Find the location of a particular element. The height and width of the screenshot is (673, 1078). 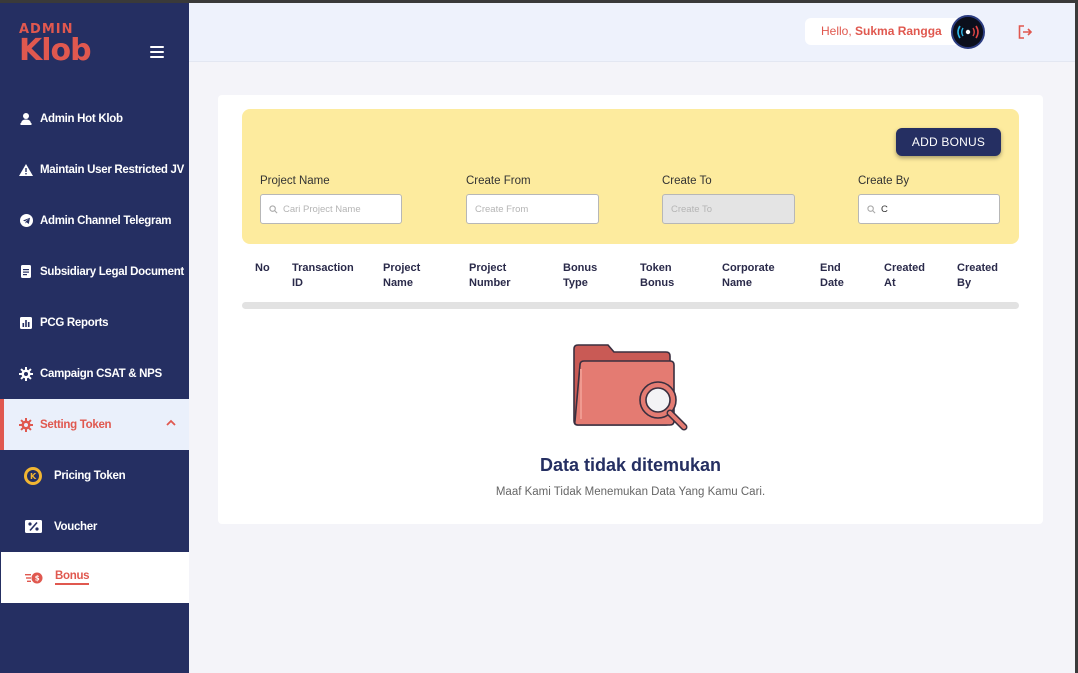

create-by-field is located at coordinates (929, 209).